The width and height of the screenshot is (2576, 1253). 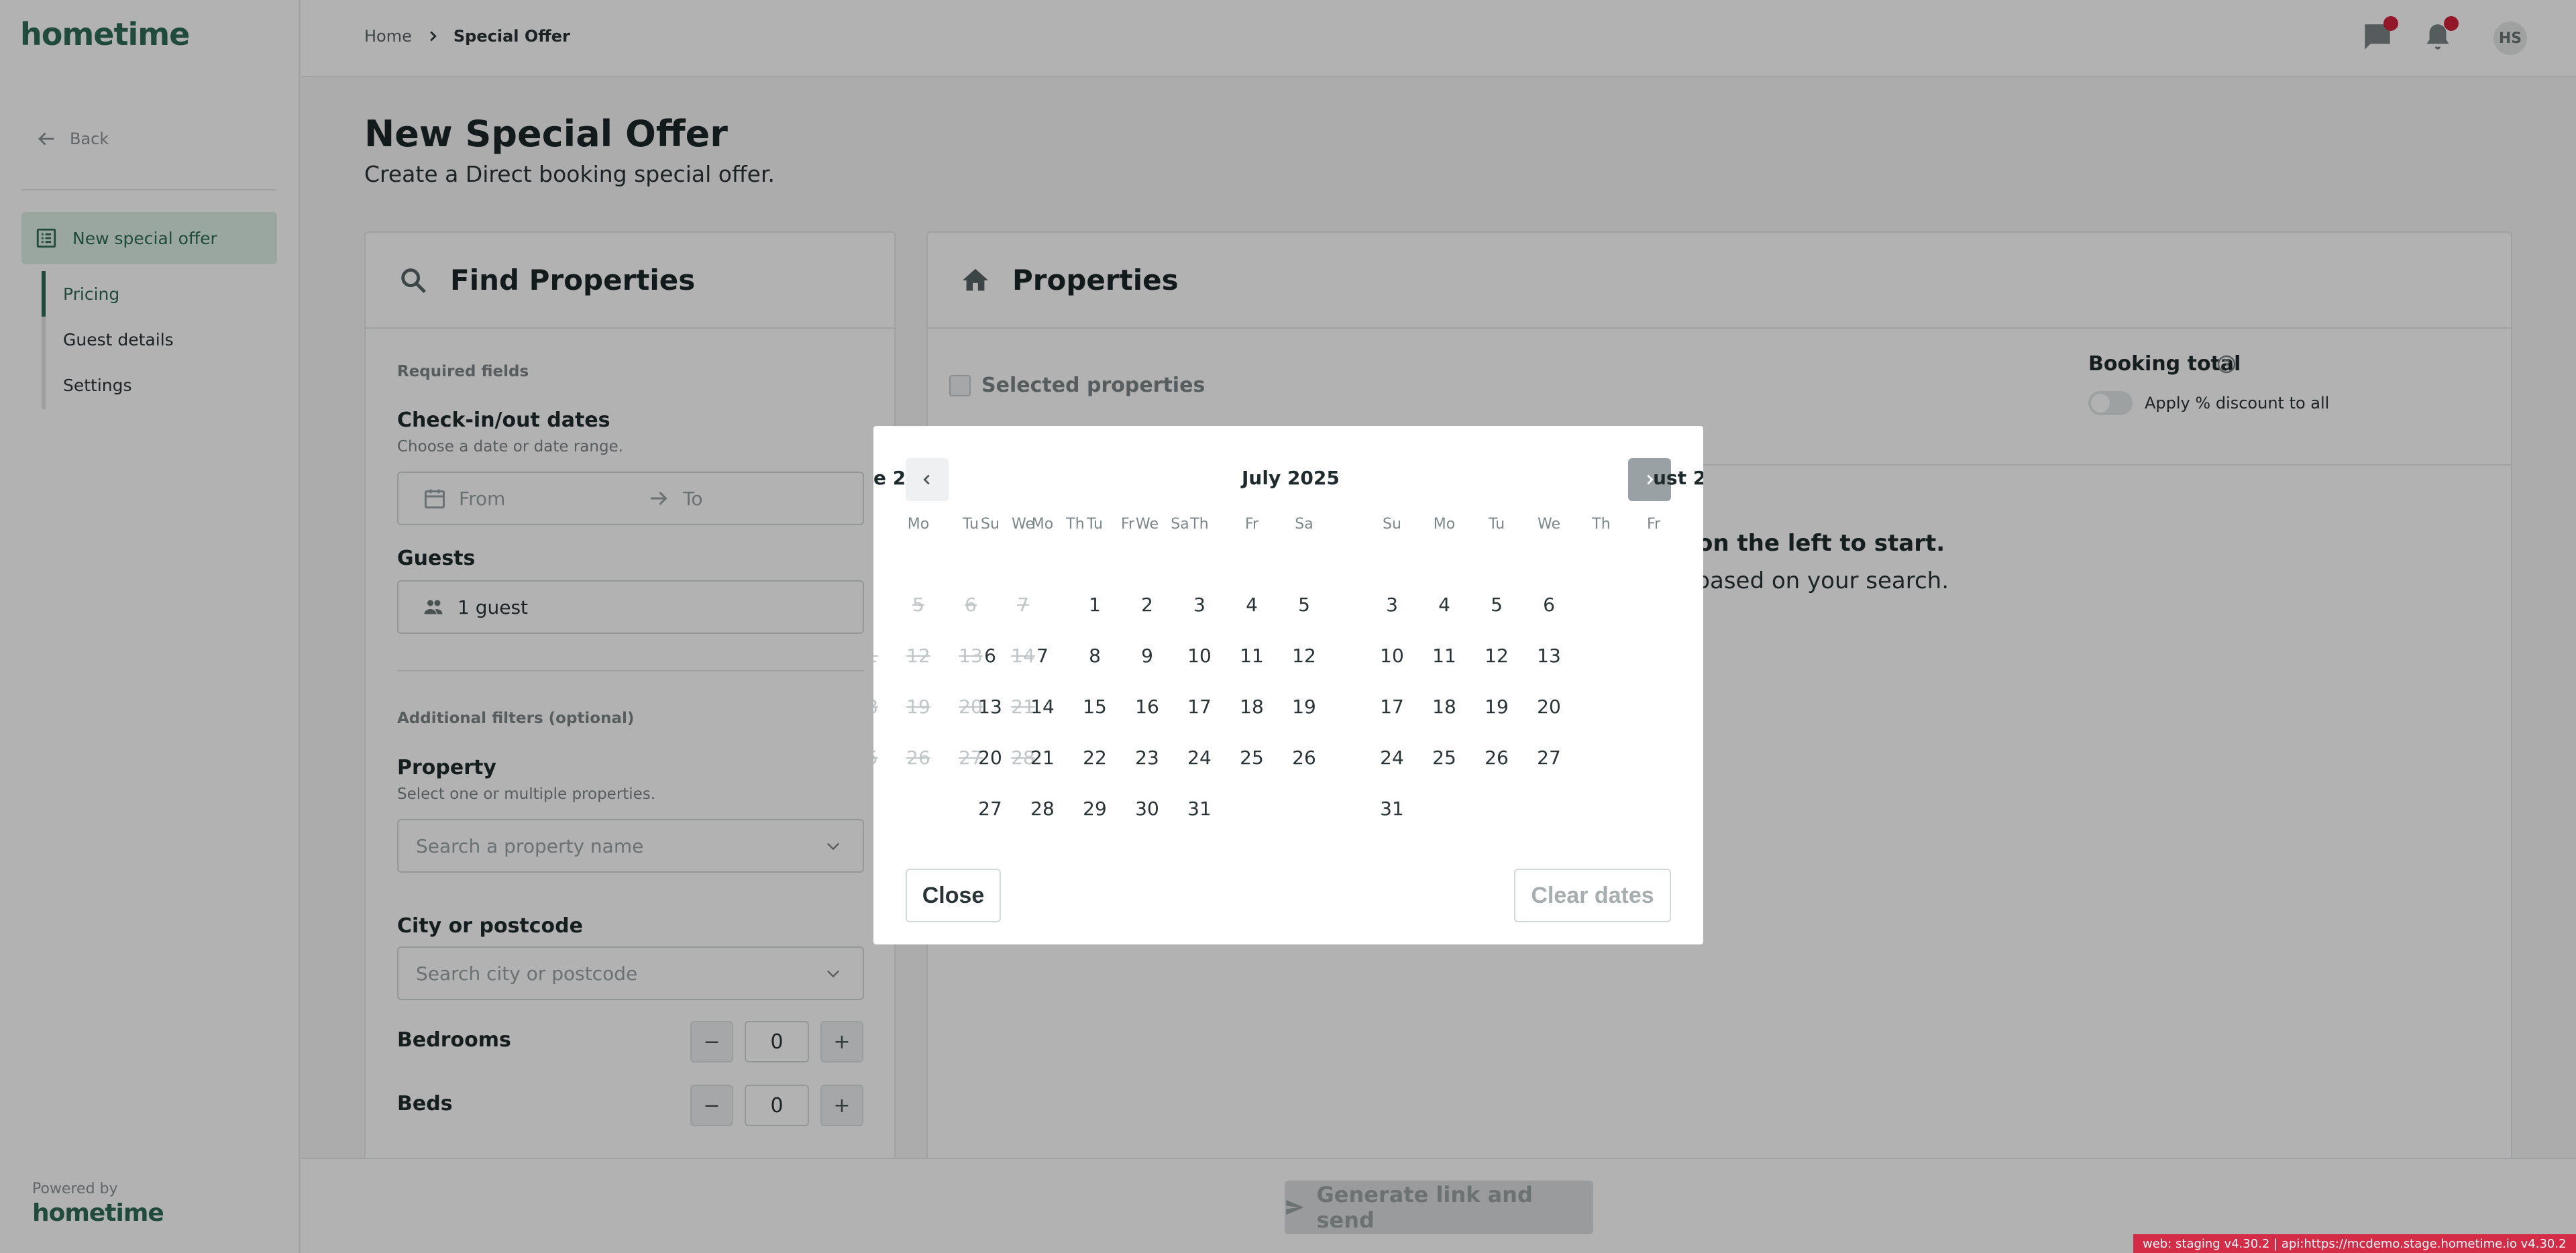 I want to click on calendar-day-disabled: 25, so click(x=882, y=757).